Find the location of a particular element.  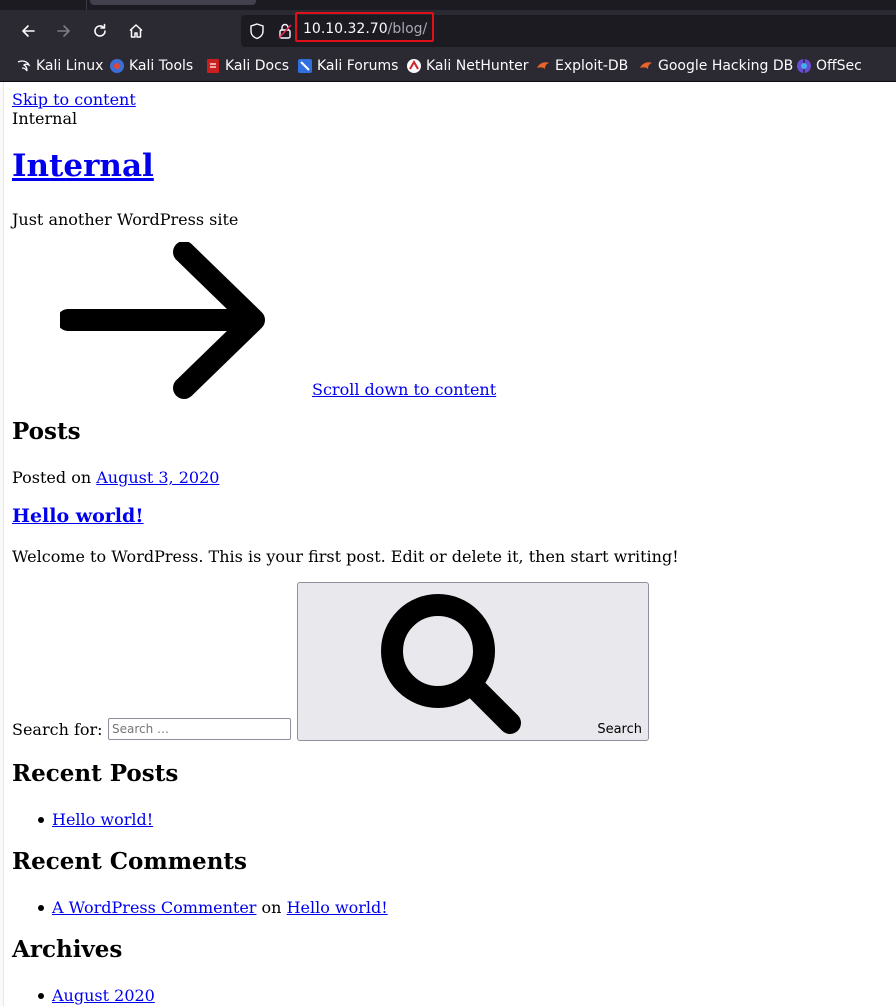

search-icon is located at coordinates (451, 664).